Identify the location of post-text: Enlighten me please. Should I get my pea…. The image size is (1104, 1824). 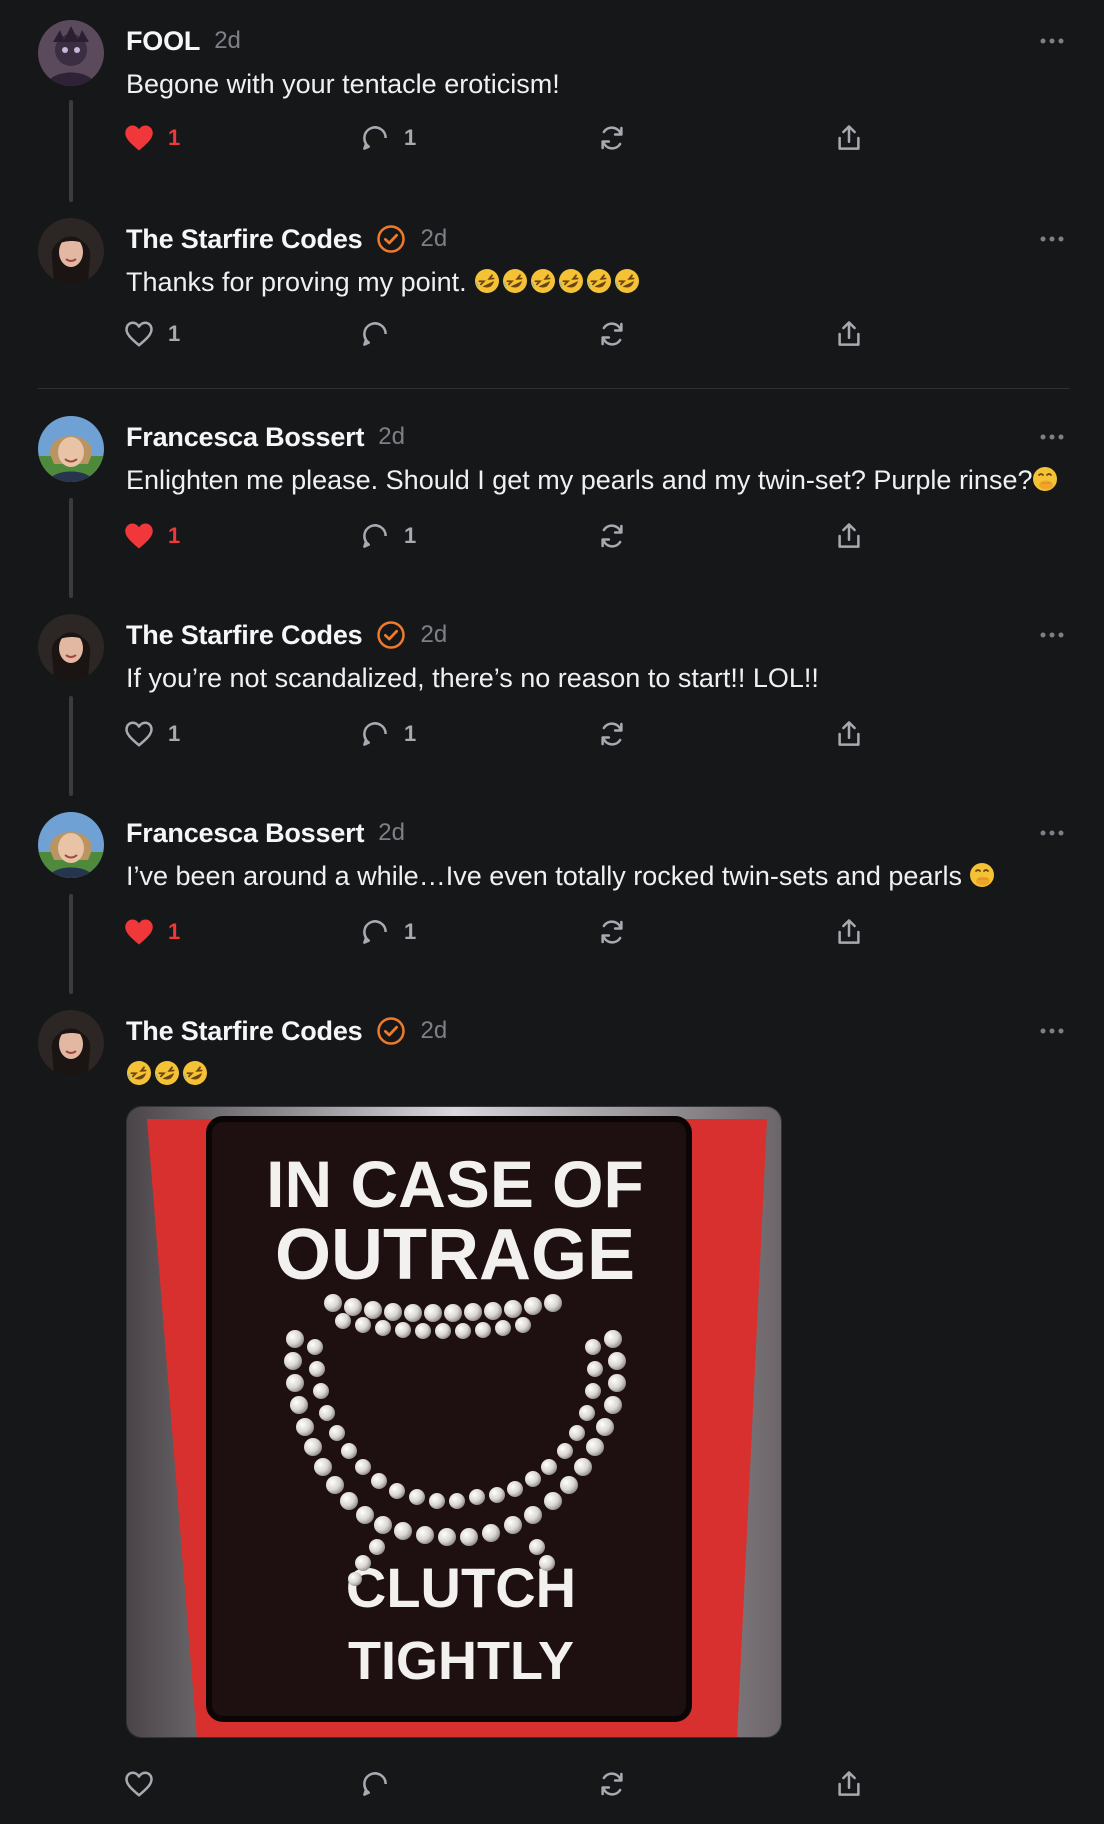
(600, 480).